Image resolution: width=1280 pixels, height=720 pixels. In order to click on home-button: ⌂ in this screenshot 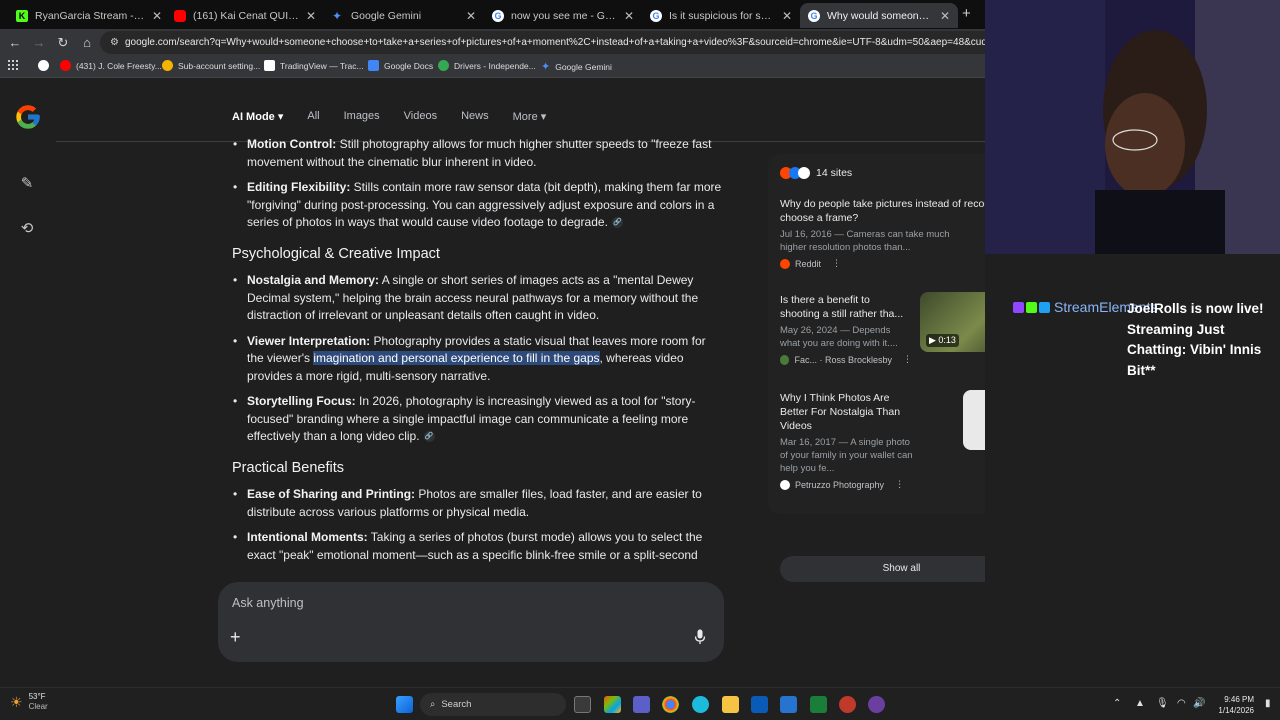, I will do `click(87, 43)`.